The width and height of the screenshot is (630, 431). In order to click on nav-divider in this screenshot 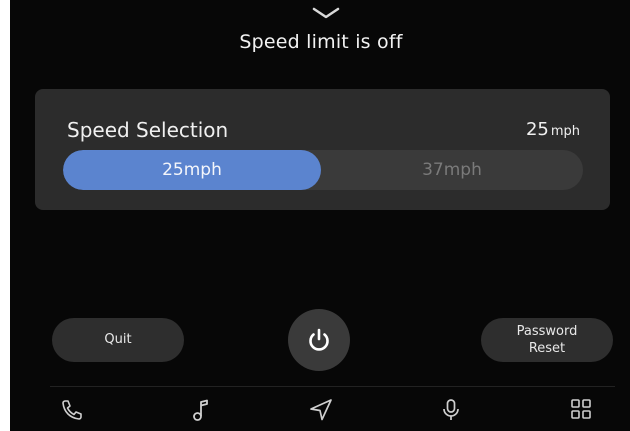, I will do `click(332, 386)`.